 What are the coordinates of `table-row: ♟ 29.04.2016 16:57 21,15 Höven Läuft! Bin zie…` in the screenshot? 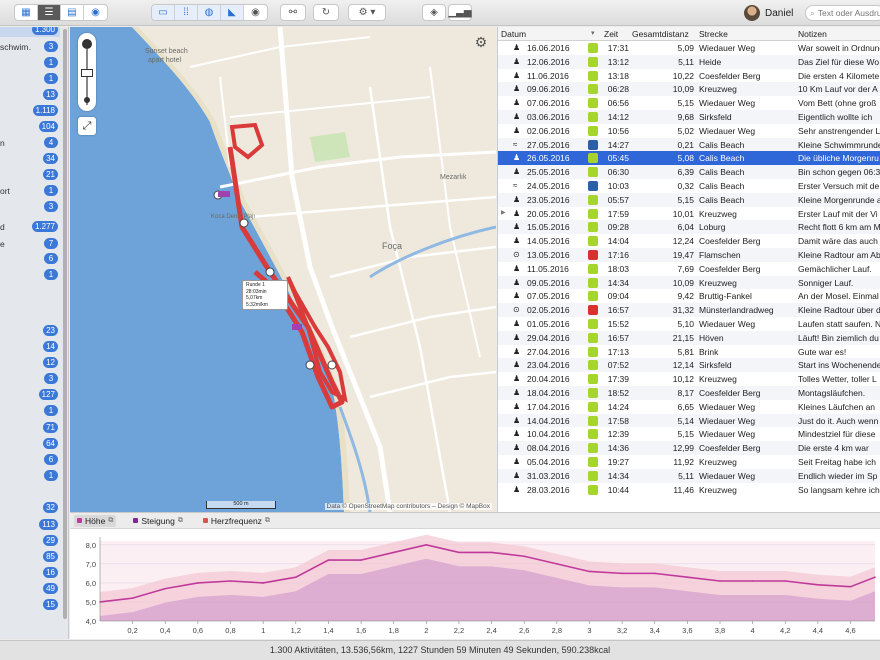 It's located at (689, 337).